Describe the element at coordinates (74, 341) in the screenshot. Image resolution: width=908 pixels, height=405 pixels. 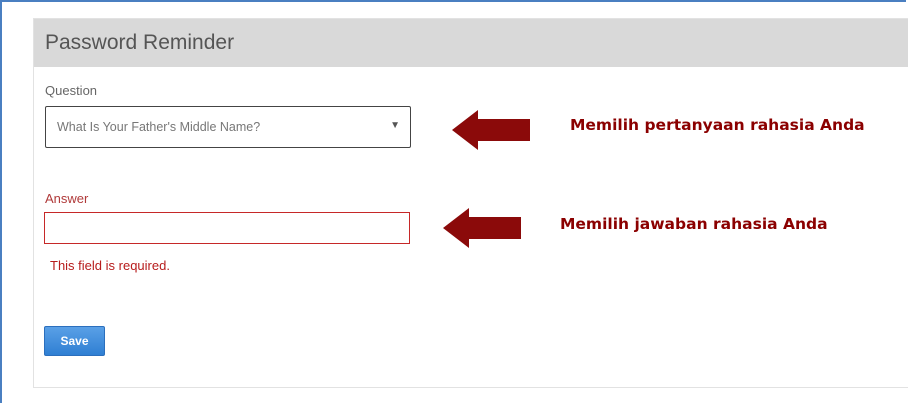
I see `save-button: Save` at that location.